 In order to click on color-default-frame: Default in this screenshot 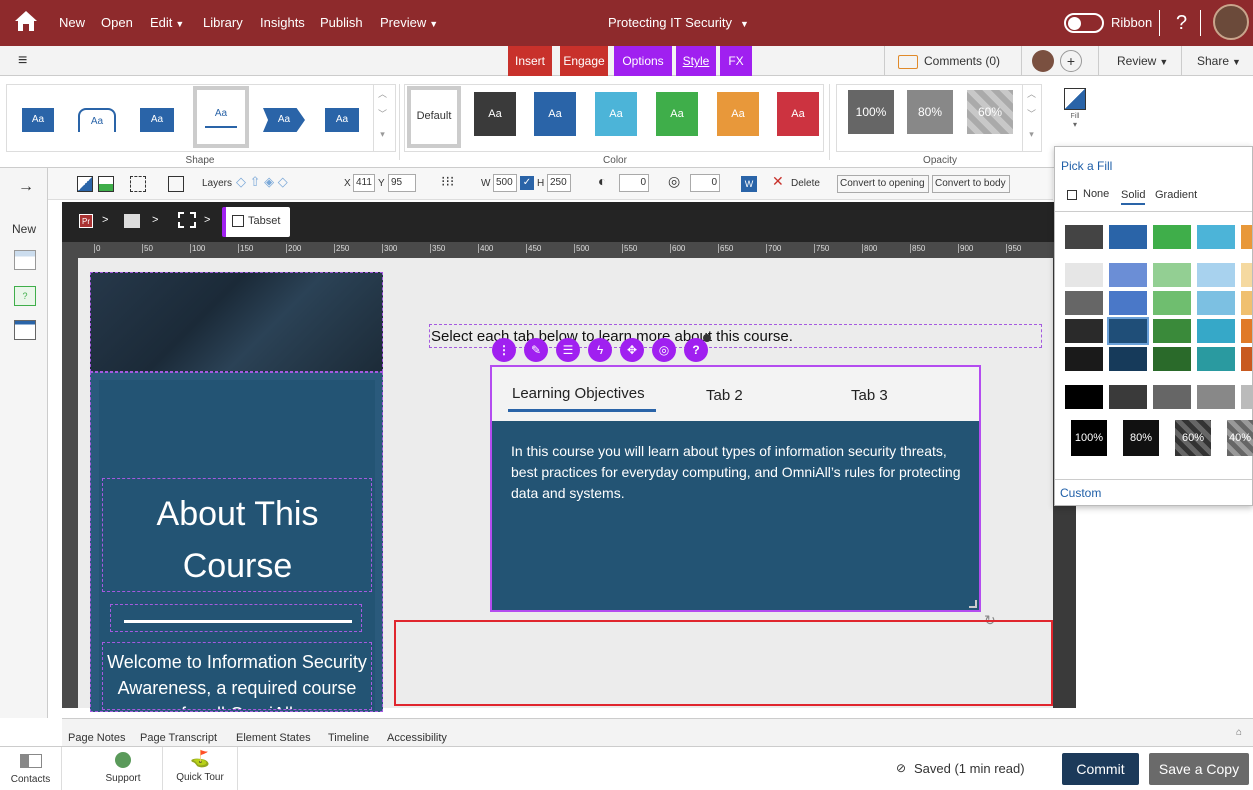, I will do `click(434, 117)`.